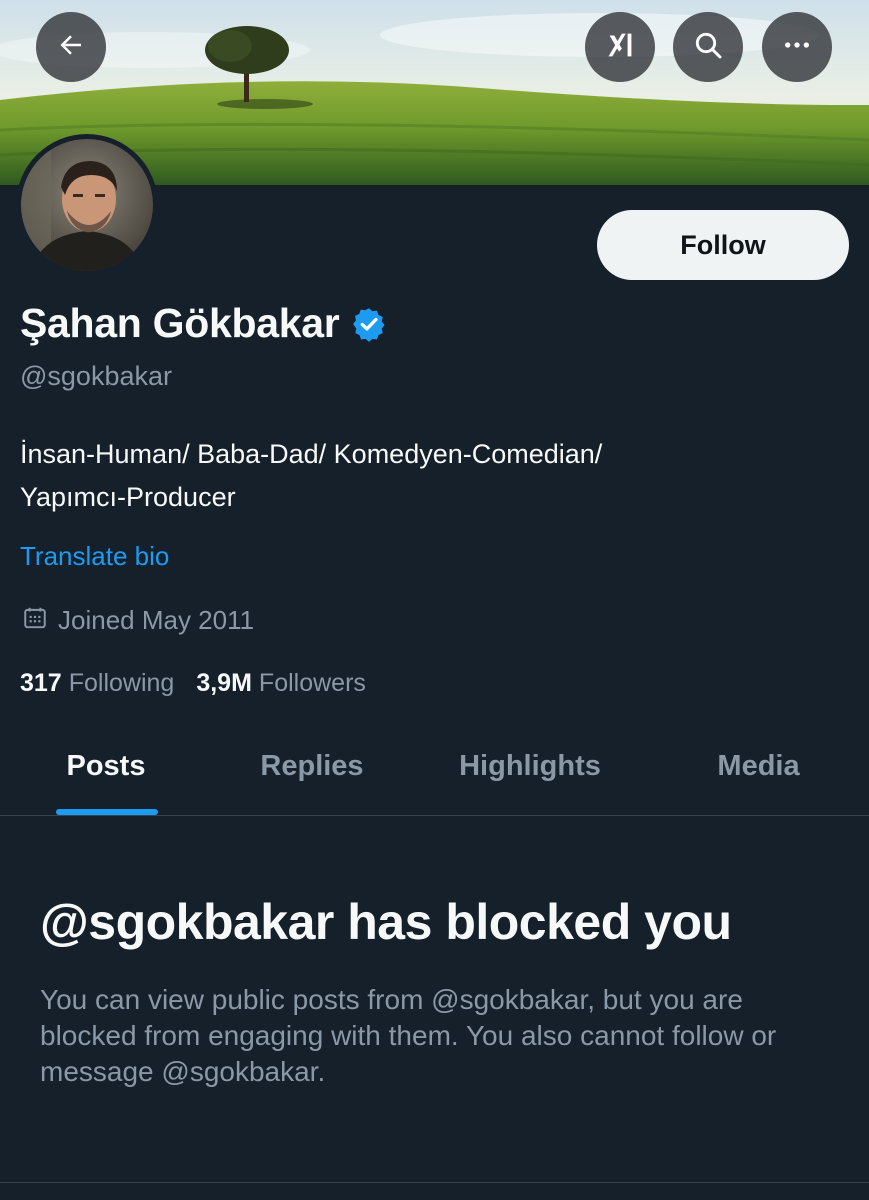 The image size is (869, 1200). I want to click on grok-button, so click(620, 47).